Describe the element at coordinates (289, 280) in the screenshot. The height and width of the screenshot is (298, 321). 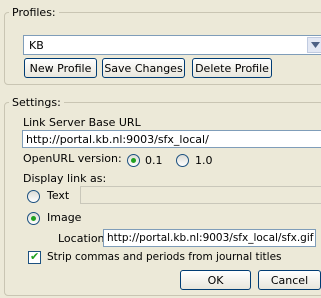
I see `cancel-button: Cancel` at that location.